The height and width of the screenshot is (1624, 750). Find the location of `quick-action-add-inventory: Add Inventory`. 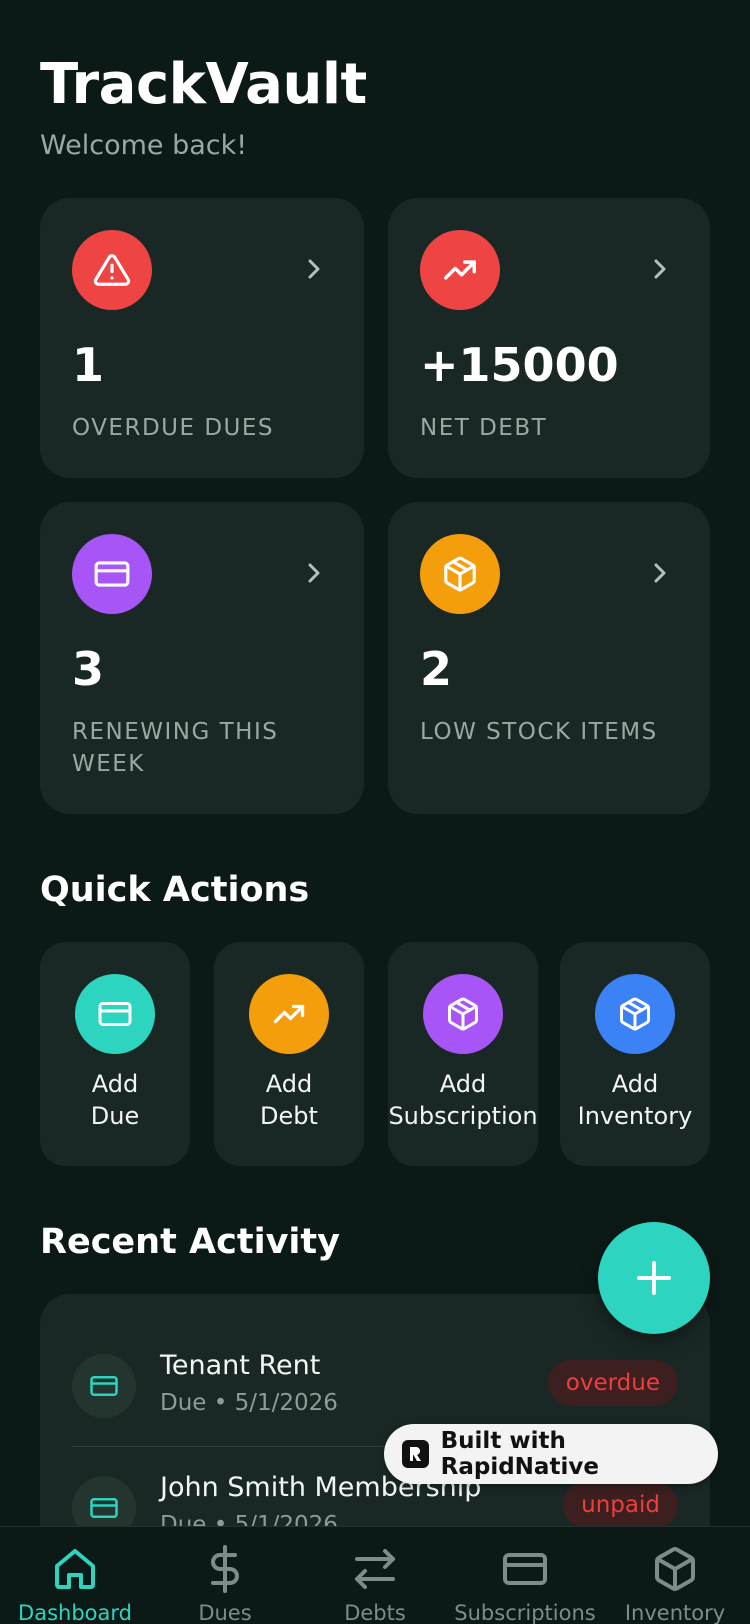

quick-action-add-inventory: Add Inventory is located at coordinates (635, 1054).